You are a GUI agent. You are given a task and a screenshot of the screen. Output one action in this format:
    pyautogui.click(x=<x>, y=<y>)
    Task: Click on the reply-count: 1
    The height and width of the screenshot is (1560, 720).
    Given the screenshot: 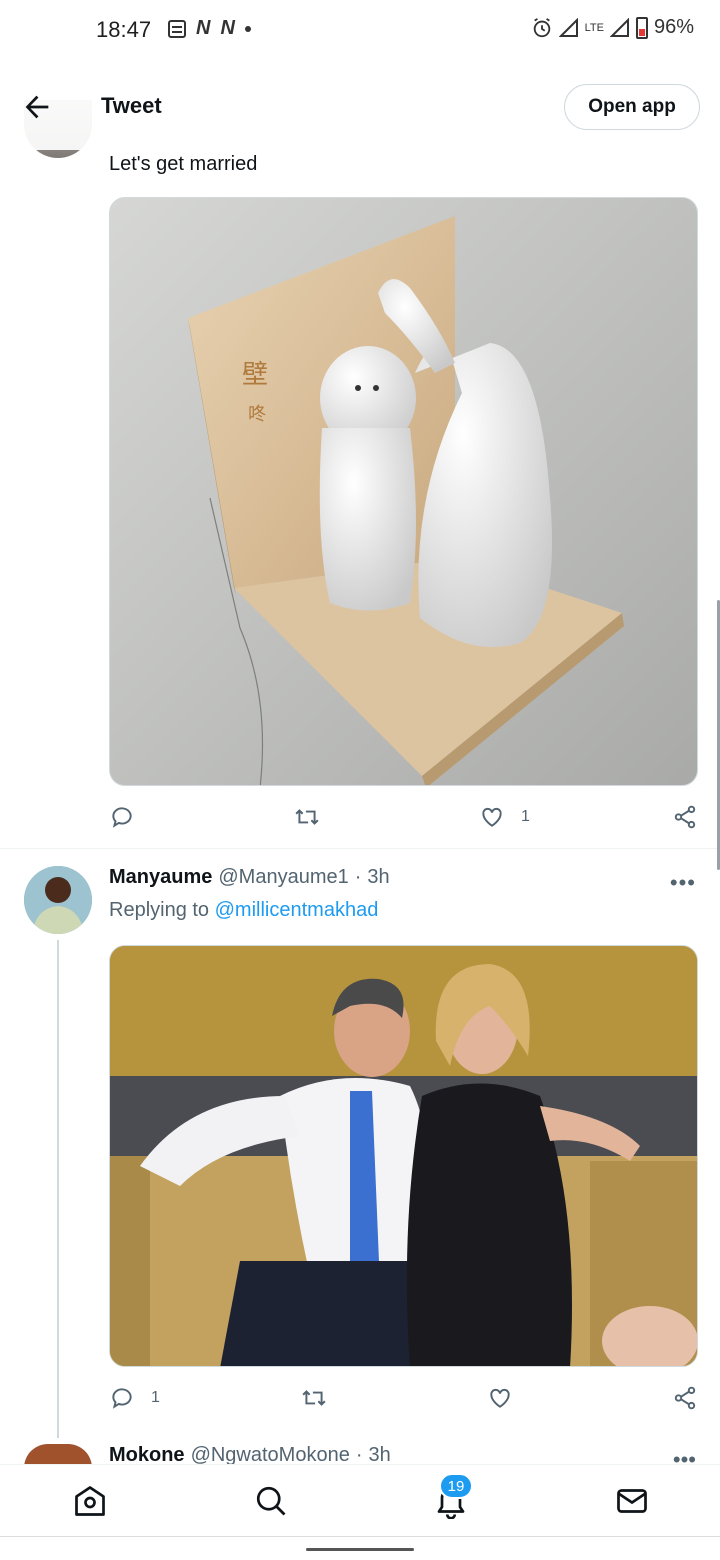 What is the action you would take?
    pyautogui.click(x=155, y=1397)
    